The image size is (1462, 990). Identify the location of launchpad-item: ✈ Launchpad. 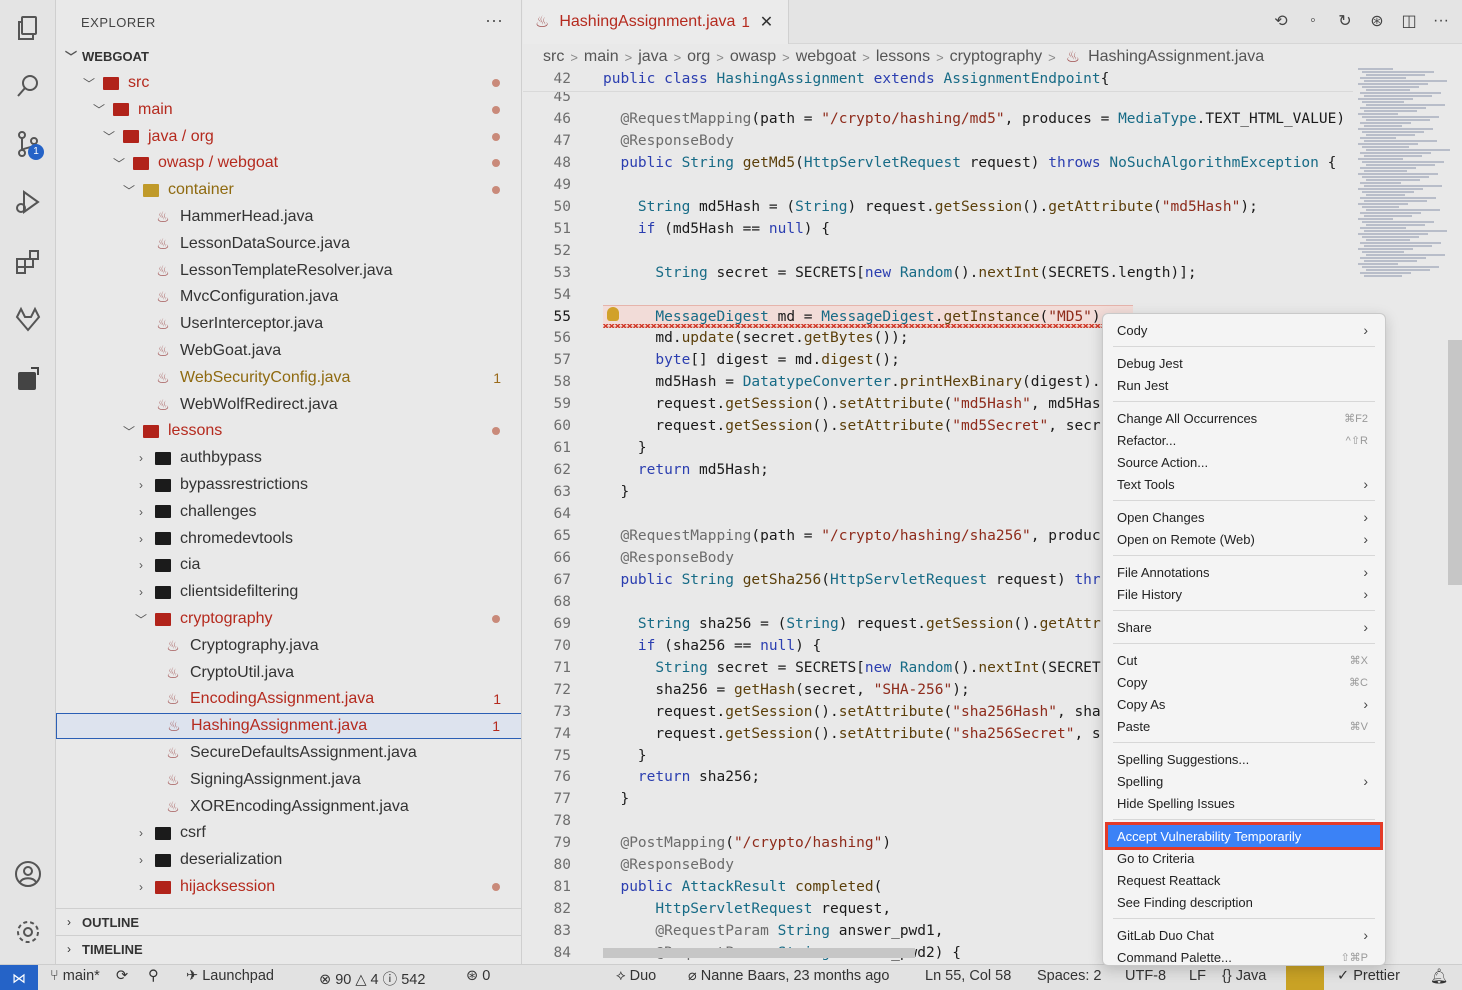
(230, 976).